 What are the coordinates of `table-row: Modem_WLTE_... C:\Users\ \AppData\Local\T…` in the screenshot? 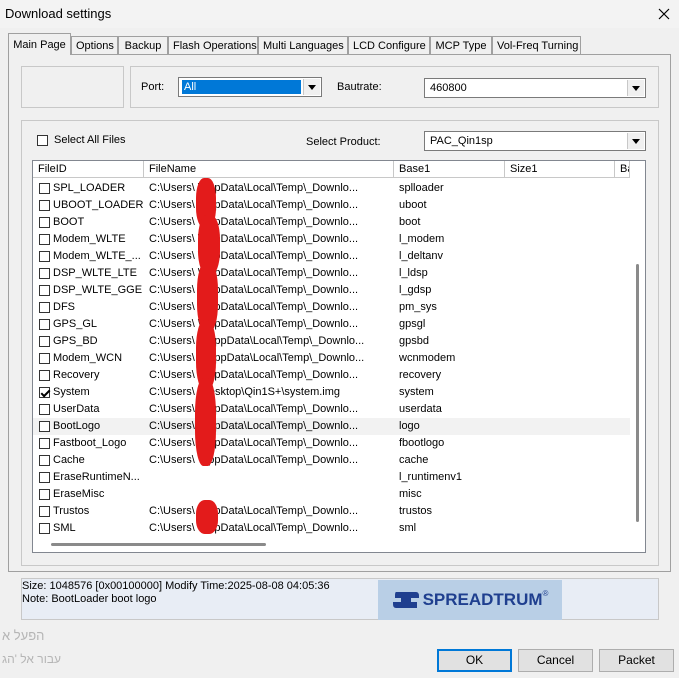 It's located at (331, 256).